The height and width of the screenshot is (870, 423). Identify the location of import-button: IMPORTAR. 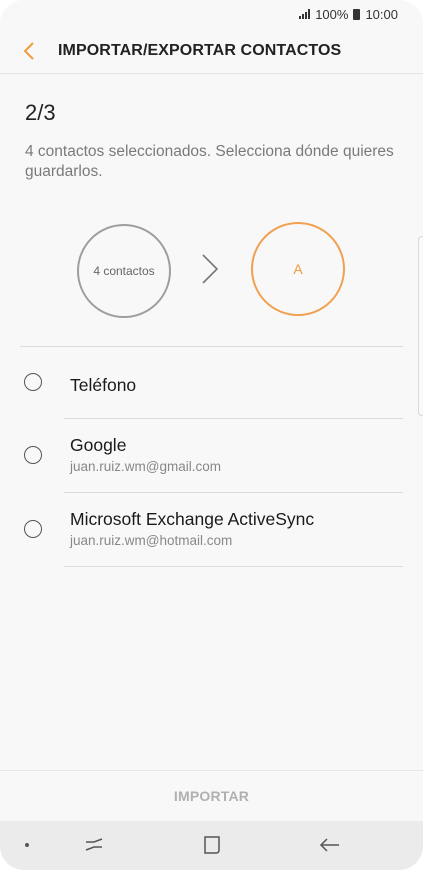
(211, 796).